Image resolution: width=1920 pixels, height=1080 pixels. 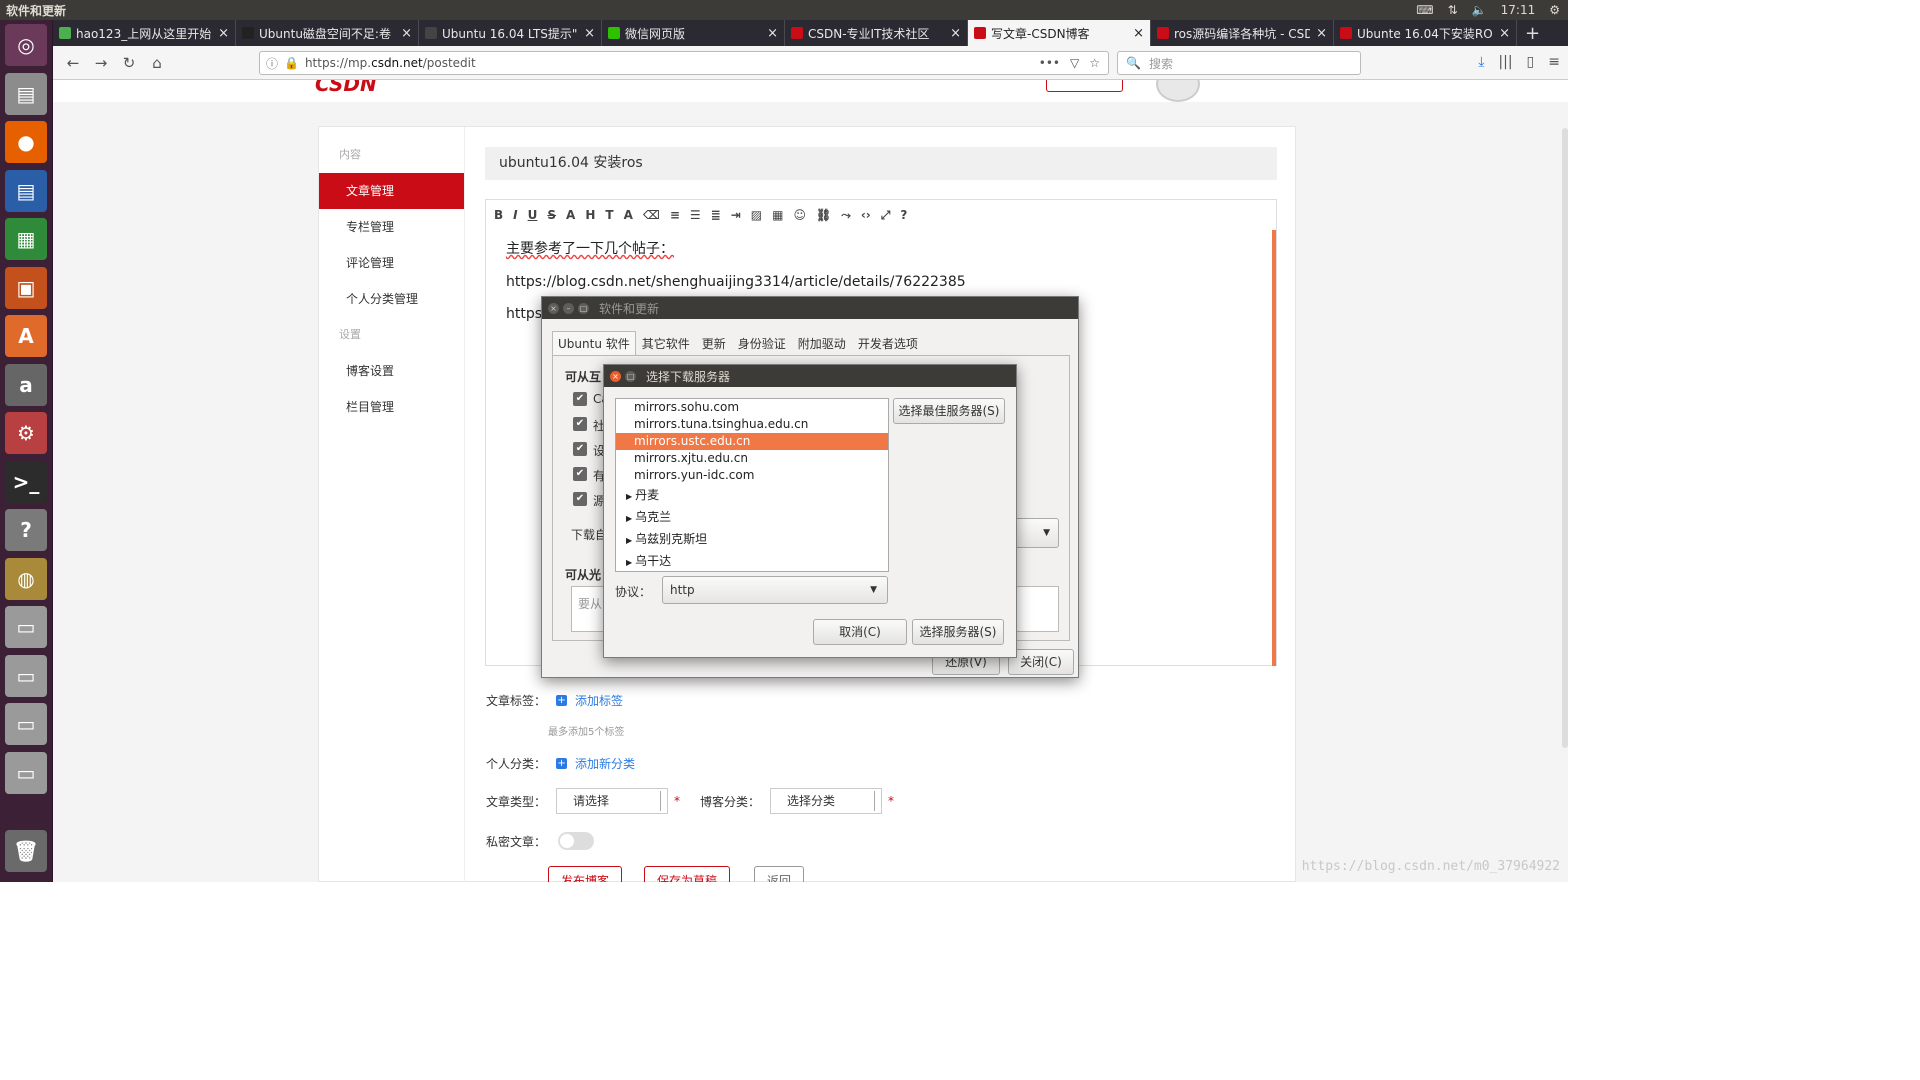 What do you see at coordinates (775, 590) in the screenshot?
I see `protocol-select: http ▼` at bounding box center [775, 590].